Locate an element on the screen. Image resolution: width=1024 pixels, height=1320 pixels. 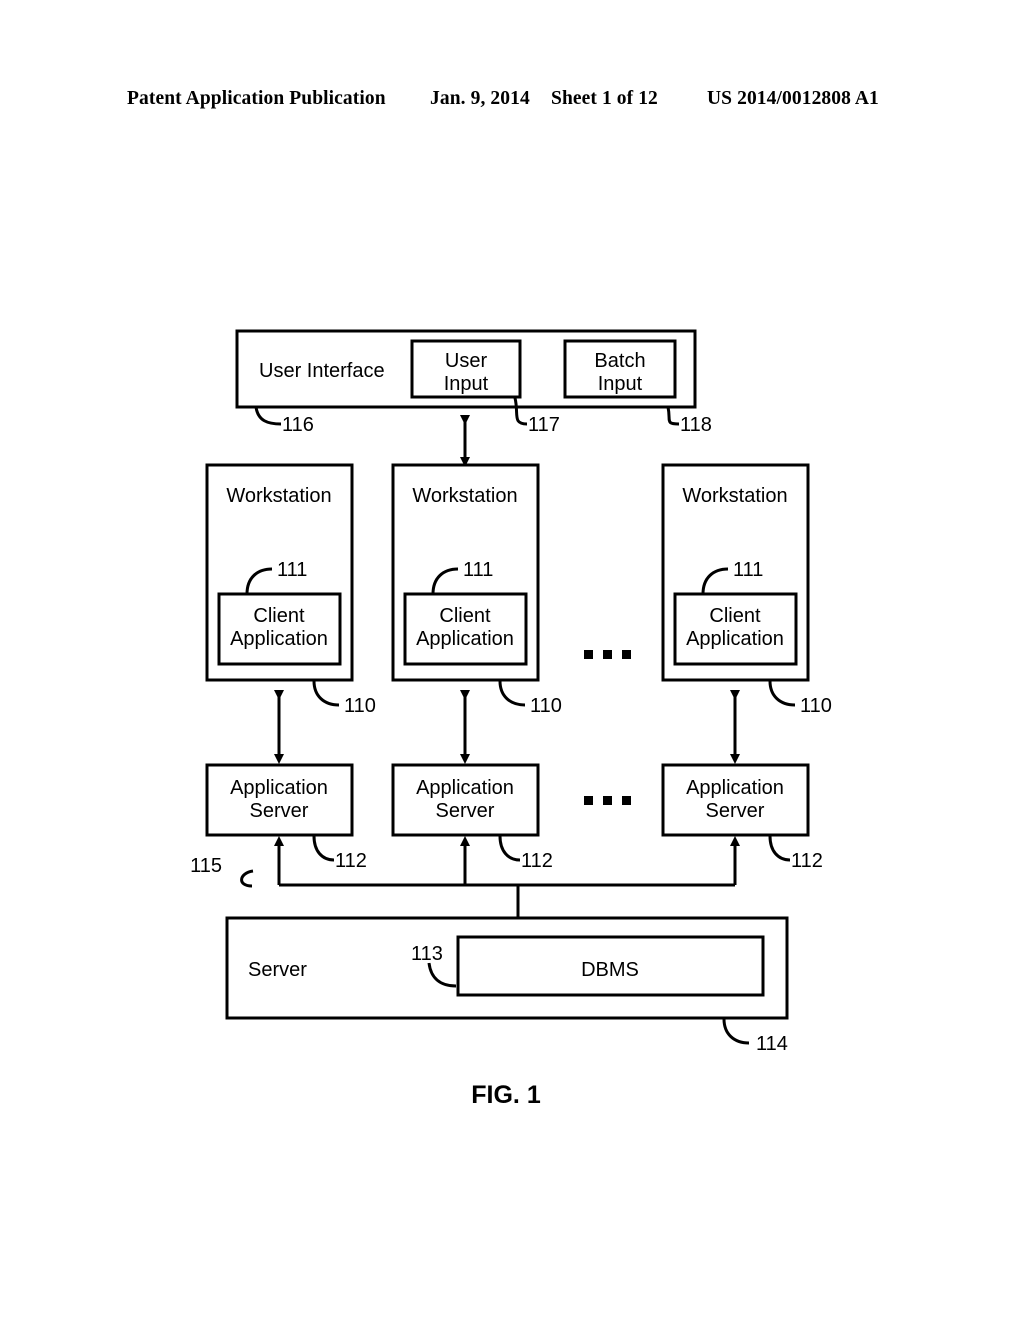
user-interface-label: User Interface is located at coordinates (322, 371).